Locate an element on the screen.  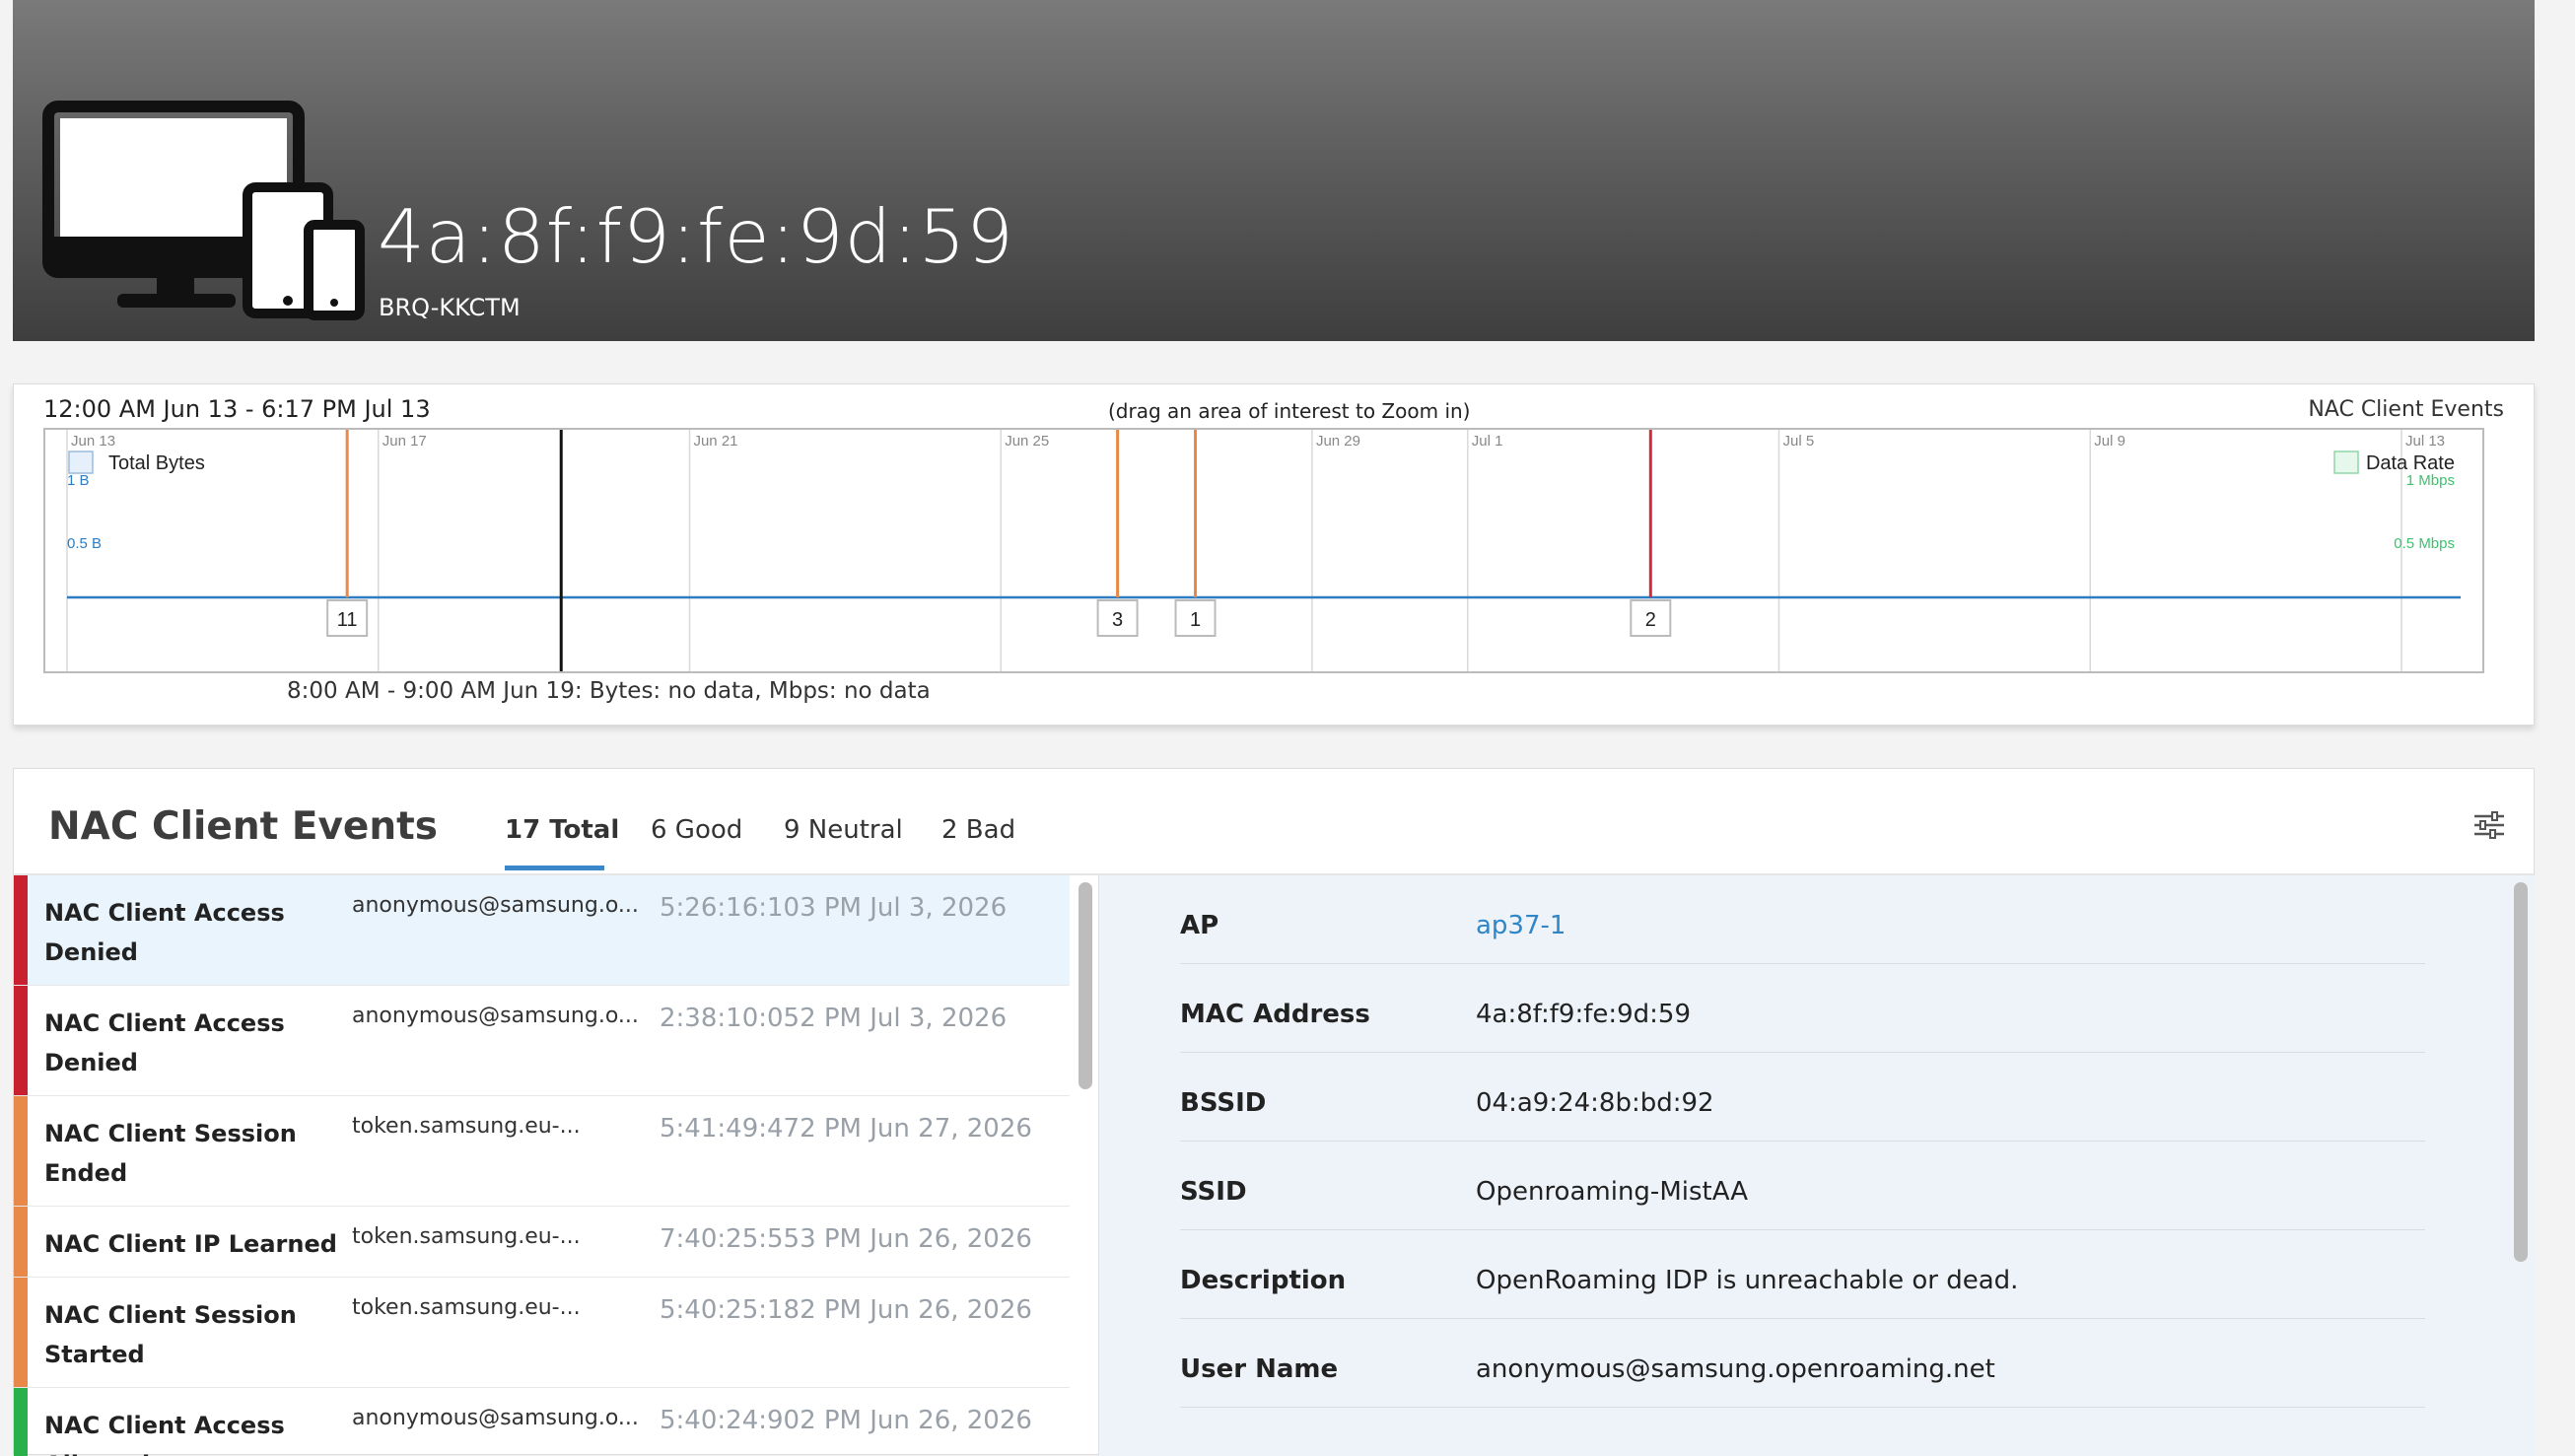
x-tick-label: Jun 29 is located at coordinates (1338, 441).